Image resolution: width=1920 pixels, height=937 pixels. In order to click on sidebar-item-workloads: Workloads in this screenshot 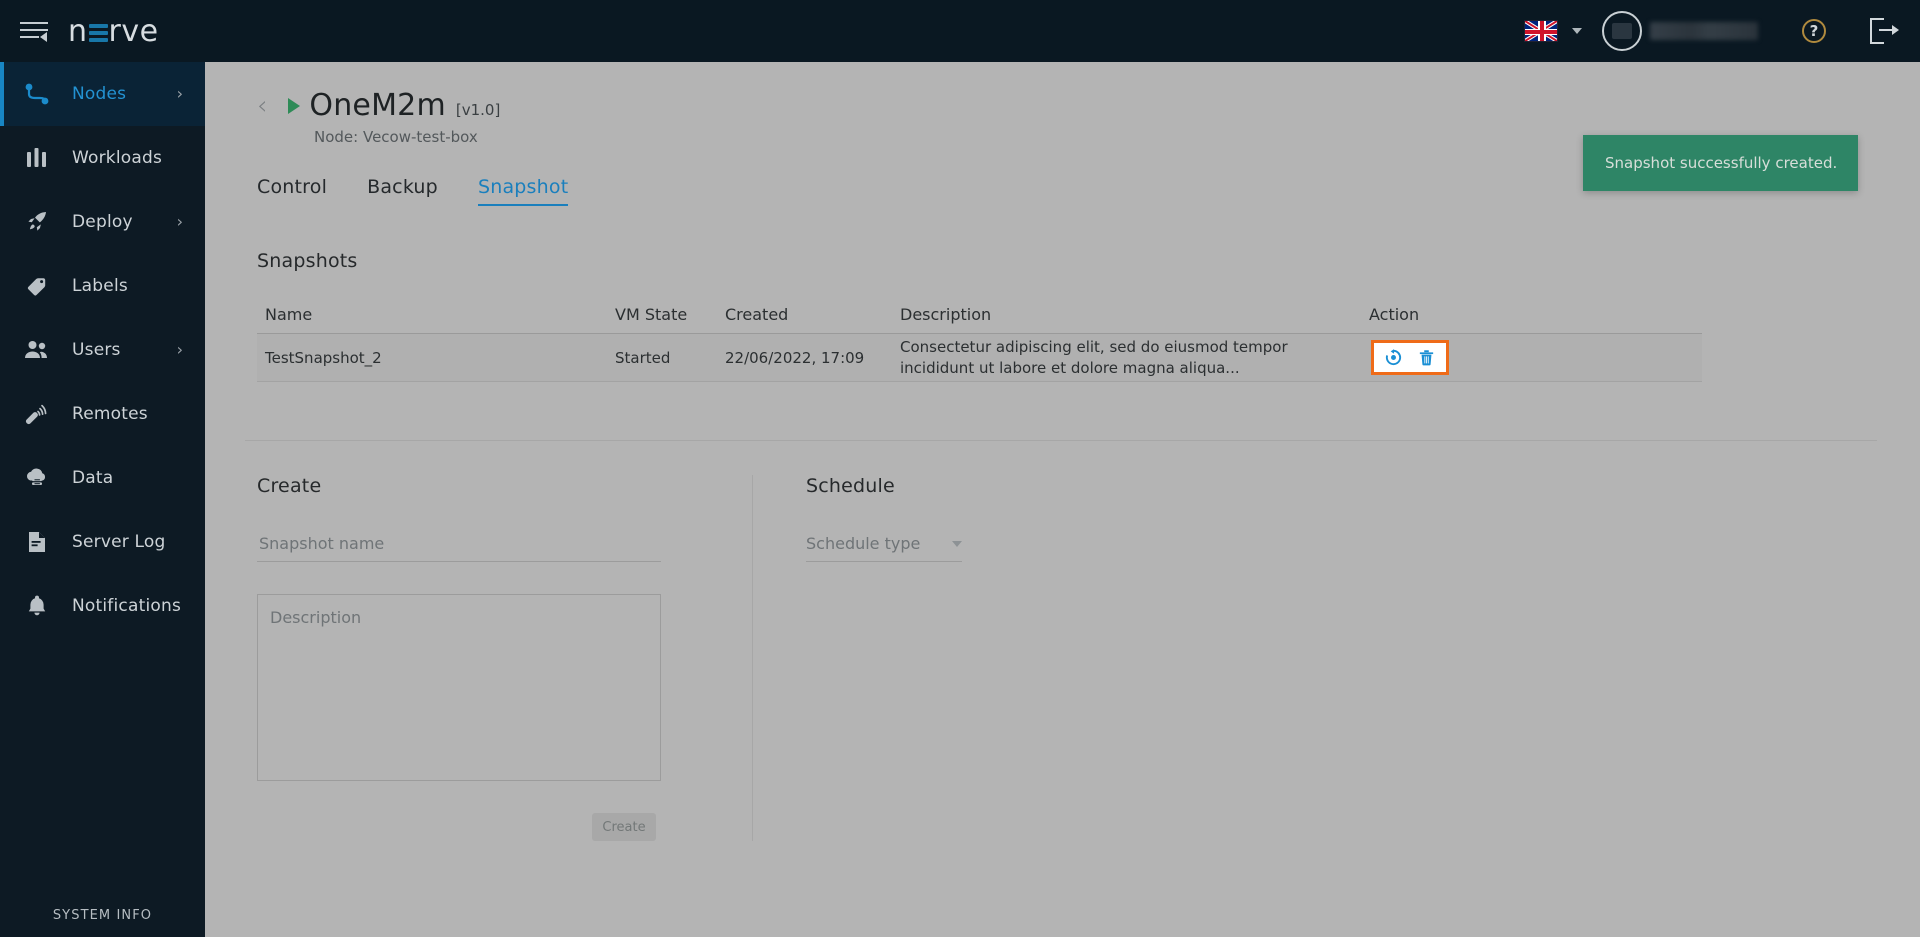, I will do `click(102, 158)`.